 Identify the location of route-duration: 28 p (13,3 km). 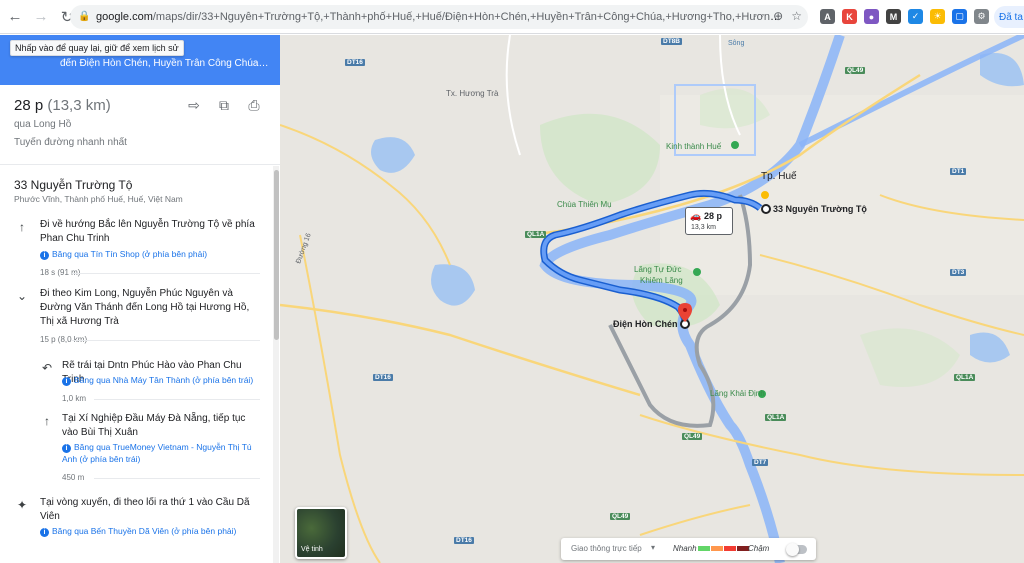
(62, 105).